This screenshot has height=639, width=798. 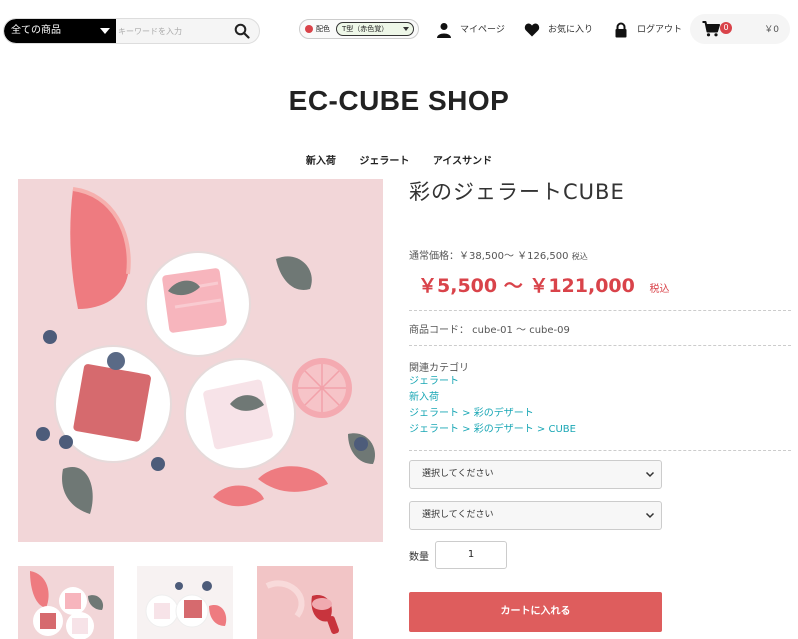 What do you see at coordinates (571, 30) in the screenshot?
I see `favorites-label: お気に入り` at bounding box center [571, 30].